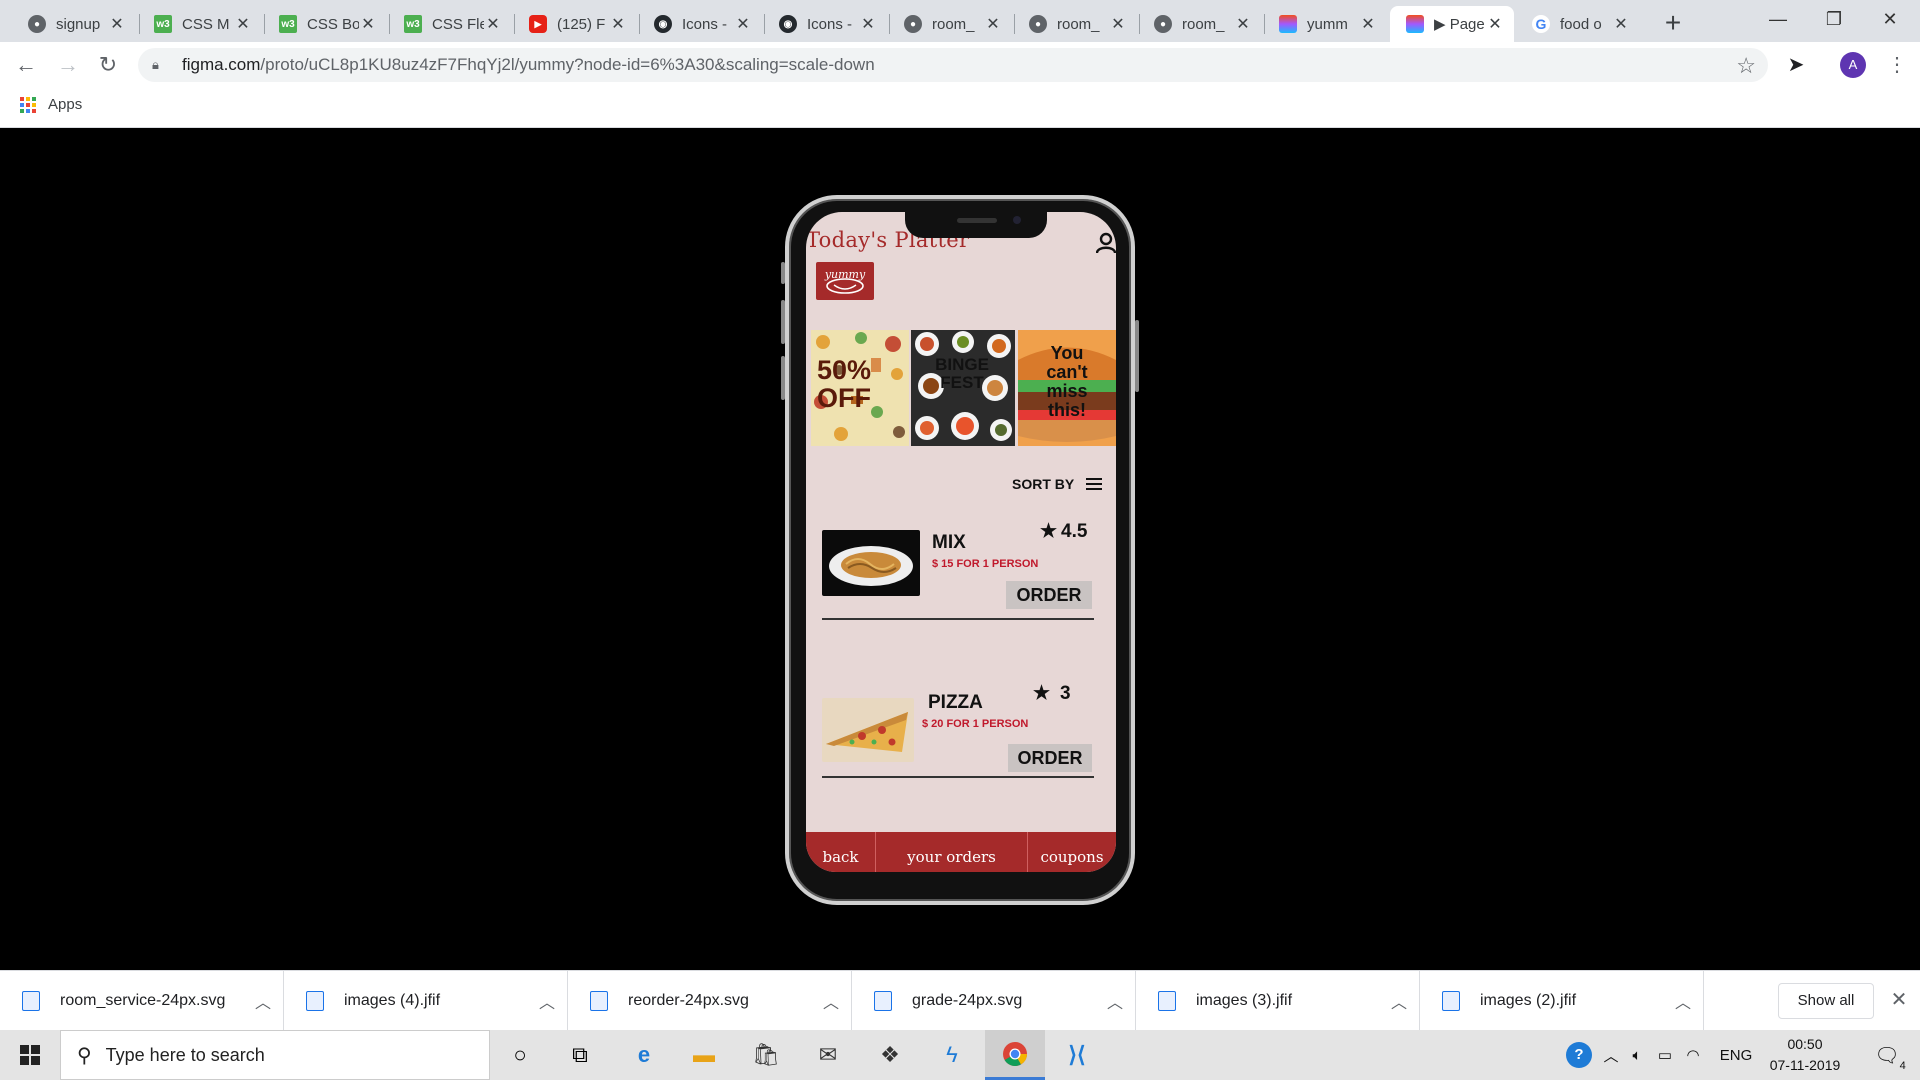 This screenshot has height=1080, width=1920. I want to click on start-button, so click(30, 1055).